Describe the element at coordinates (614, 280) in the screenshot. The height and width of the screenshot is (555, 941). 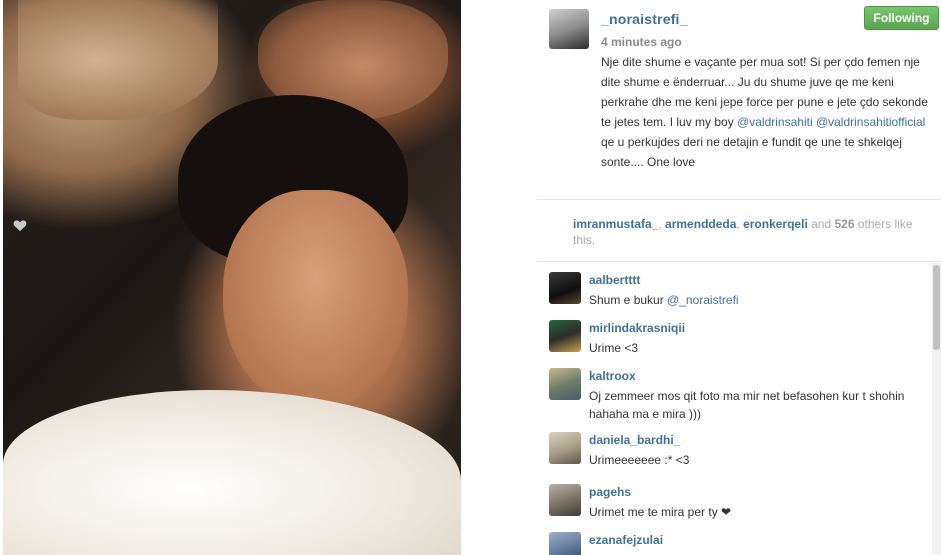
I see `commenter-username: aalbertttt` at that location.